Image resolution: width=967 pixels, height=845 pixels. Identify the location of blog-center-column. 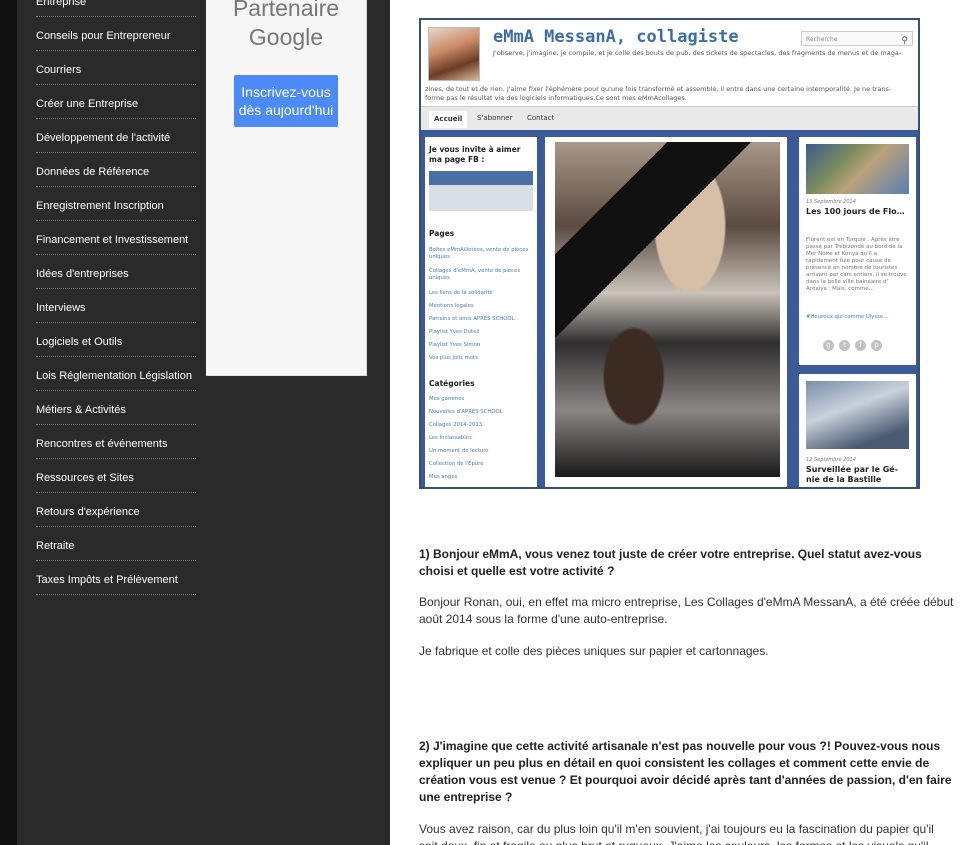
(666, 312).